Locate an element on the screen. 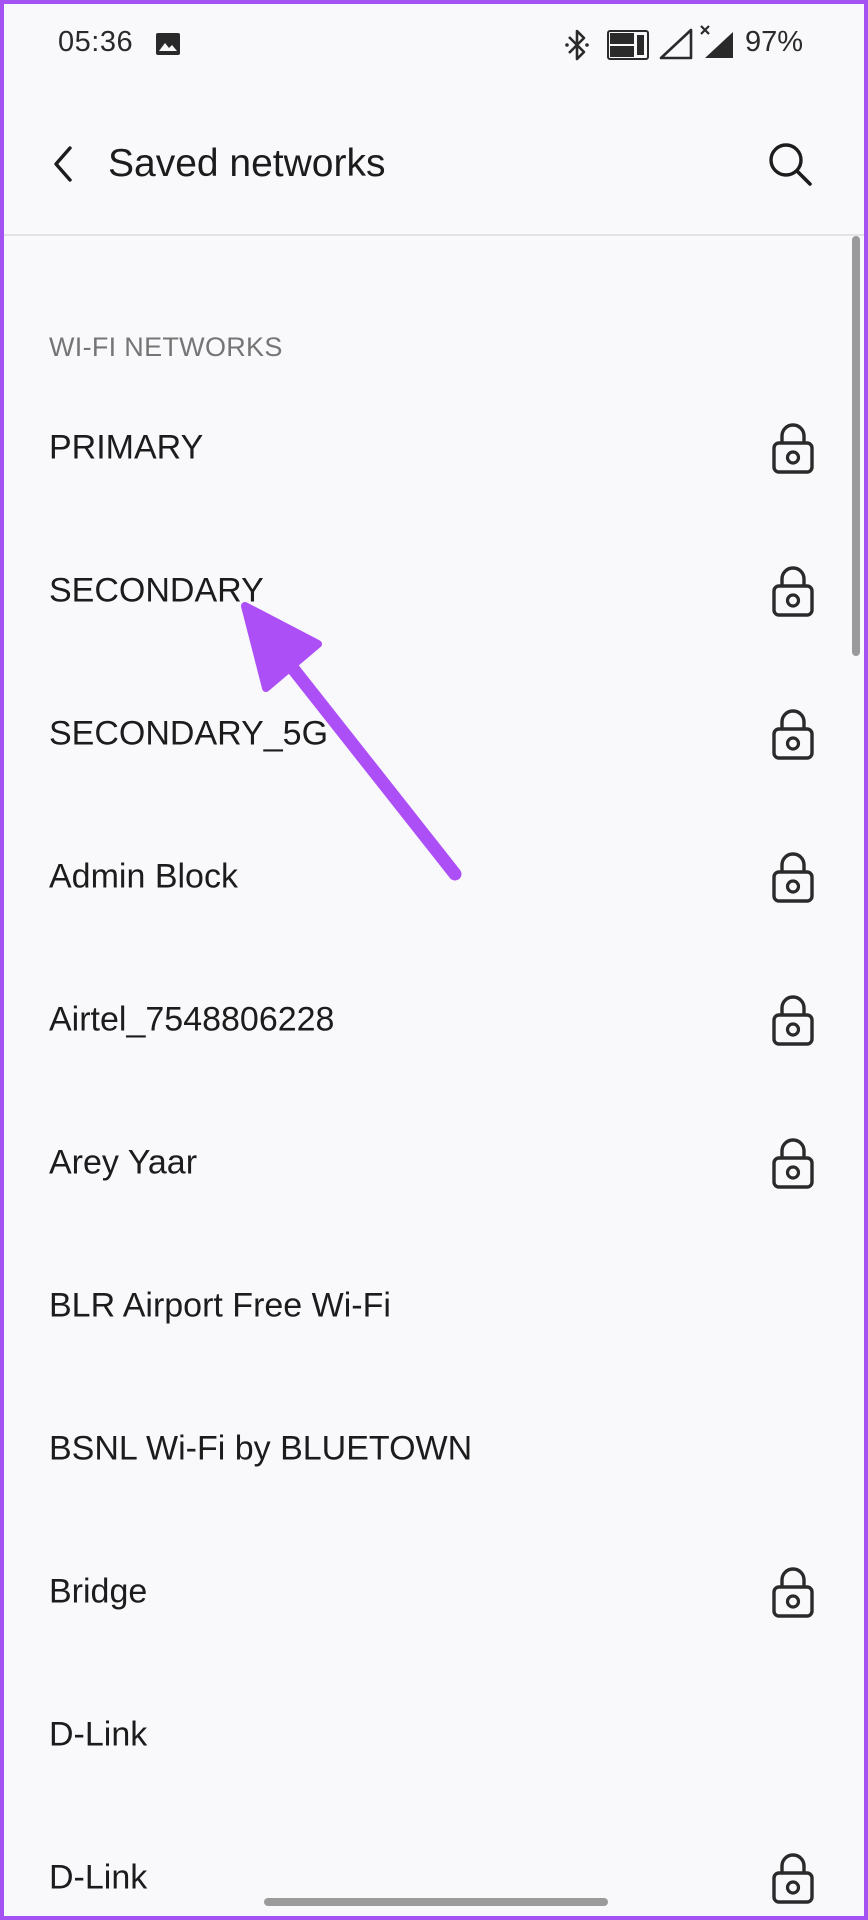 Image resolution: width=868 pixels, height=1920 pixels. network-name: Bridge is located at coordinates (98, 1591).